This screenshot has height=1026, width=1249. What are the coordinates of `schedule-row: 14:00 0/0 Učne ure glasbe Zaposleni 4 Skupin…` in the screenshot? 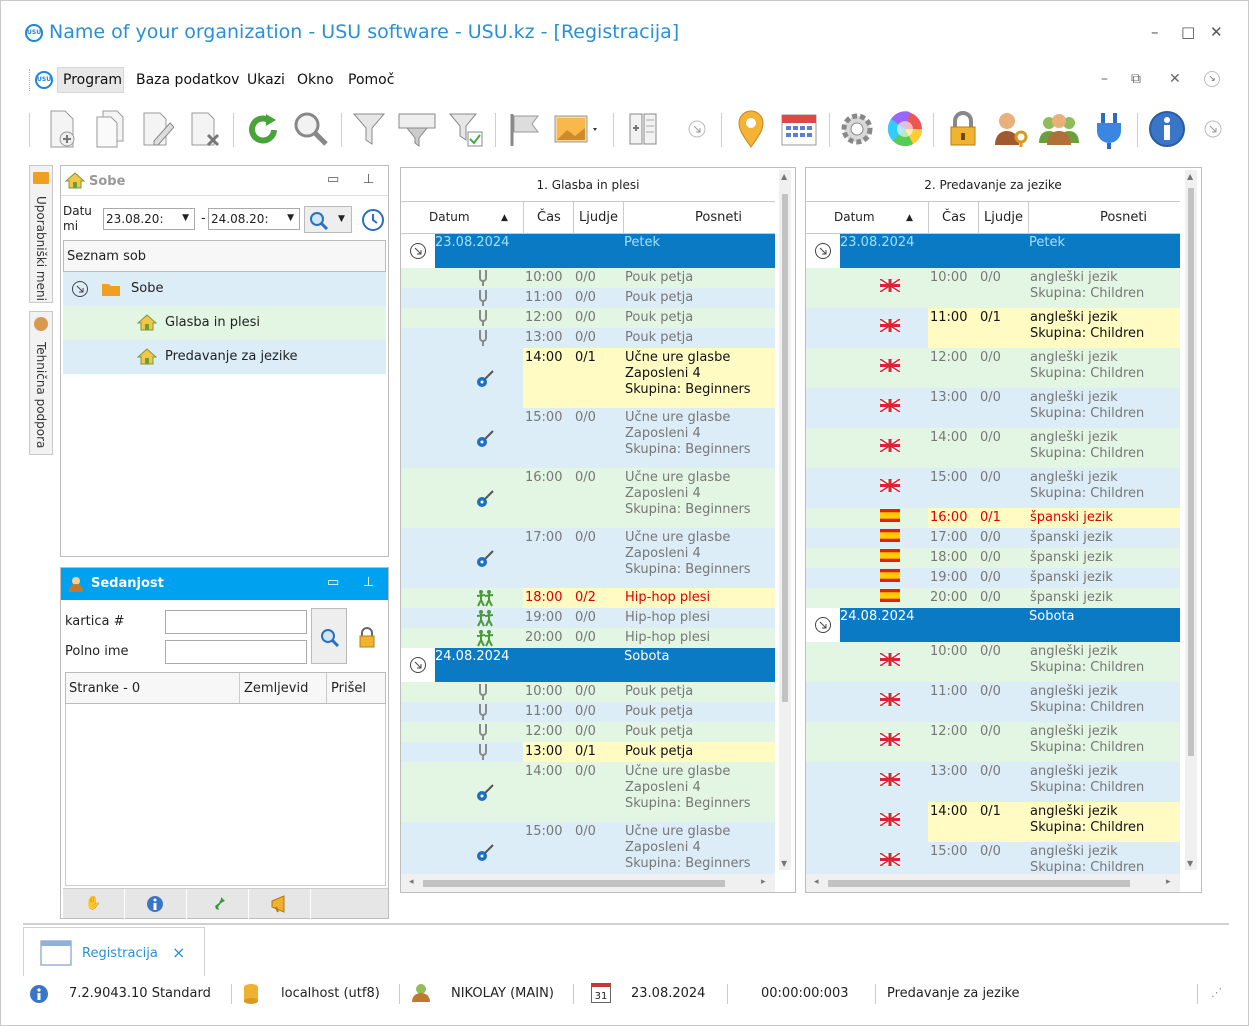 It's located at (588, 792).